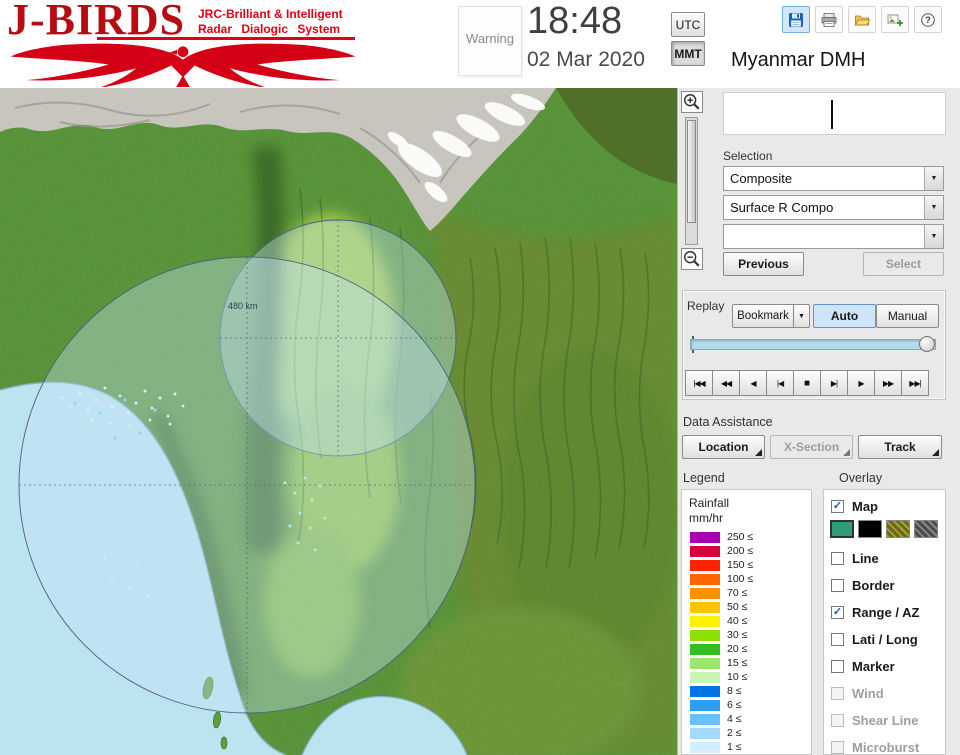  I want to click on legend-value: 10 ≤, so click(737, 677).